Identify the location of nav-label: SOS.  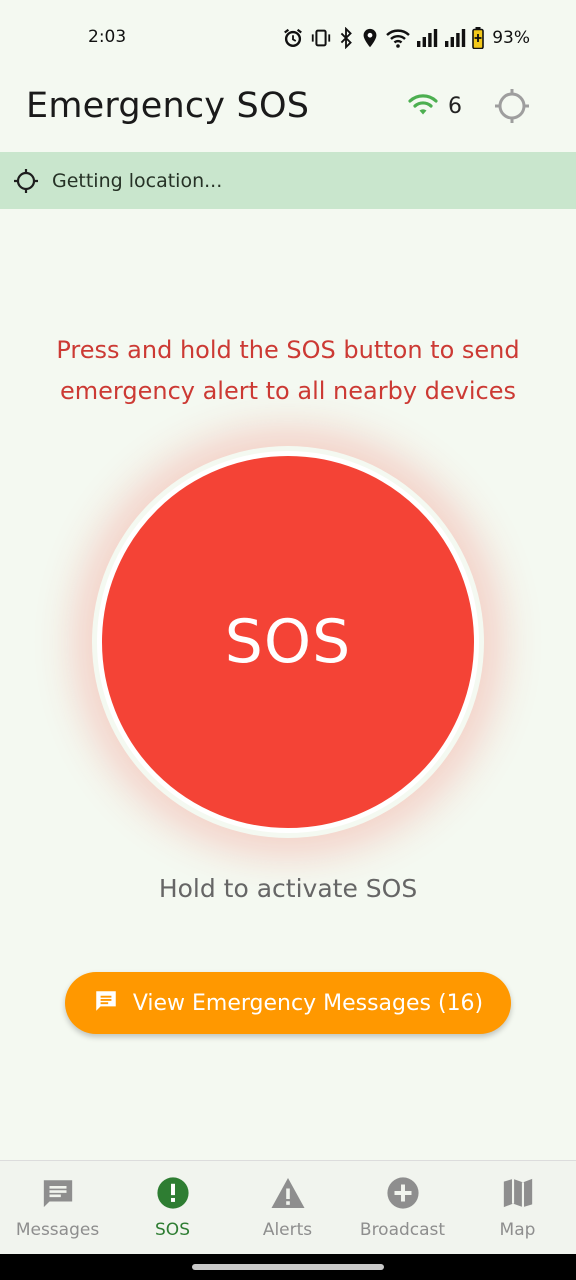
(172, 1230).